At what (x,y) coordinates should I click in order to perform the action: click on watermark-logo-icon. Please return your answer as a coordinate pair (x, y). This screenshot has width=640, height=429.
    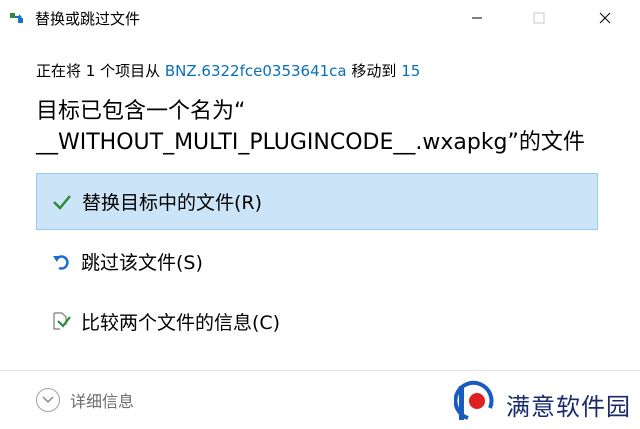
    Looking at the image, I should click on (475, 404).